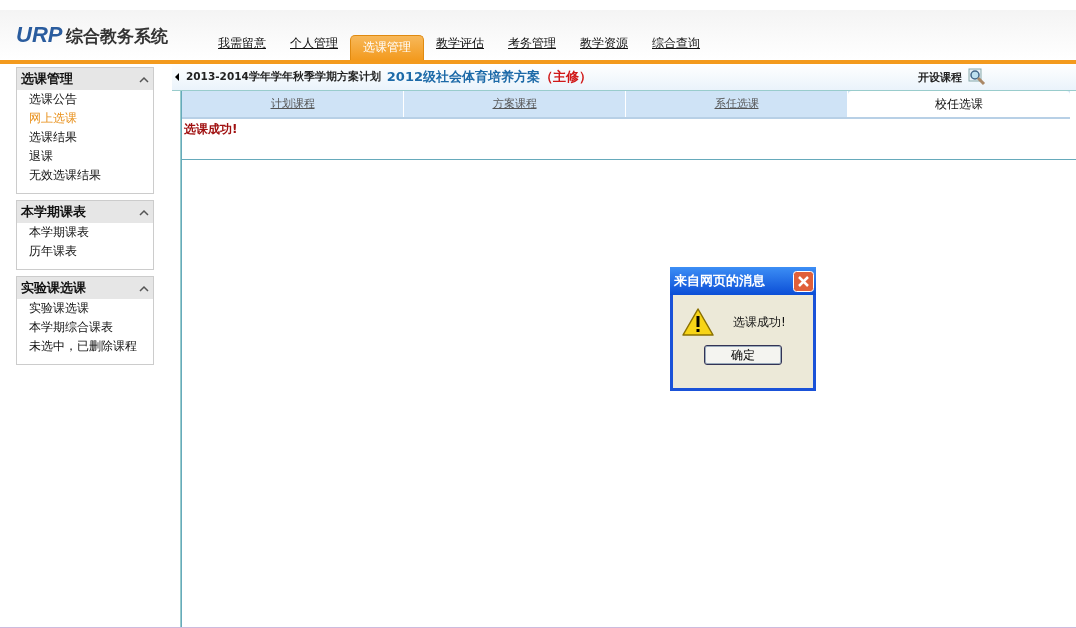 The height and width of the screenshot is (628, 1076). Describe the element at coordinates (566, 77) in the screenshot. I see `major-label: （主修）` at that location.